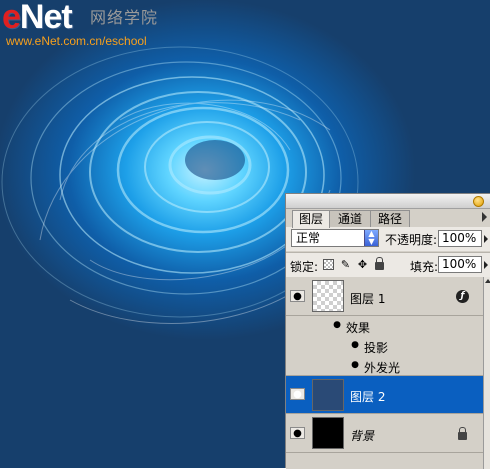 This screenshot has height=469, width=490. Describe the element at coordinates (124, 17) in the screenshot. I see `watermark-chinese: 网络学院` at that location.